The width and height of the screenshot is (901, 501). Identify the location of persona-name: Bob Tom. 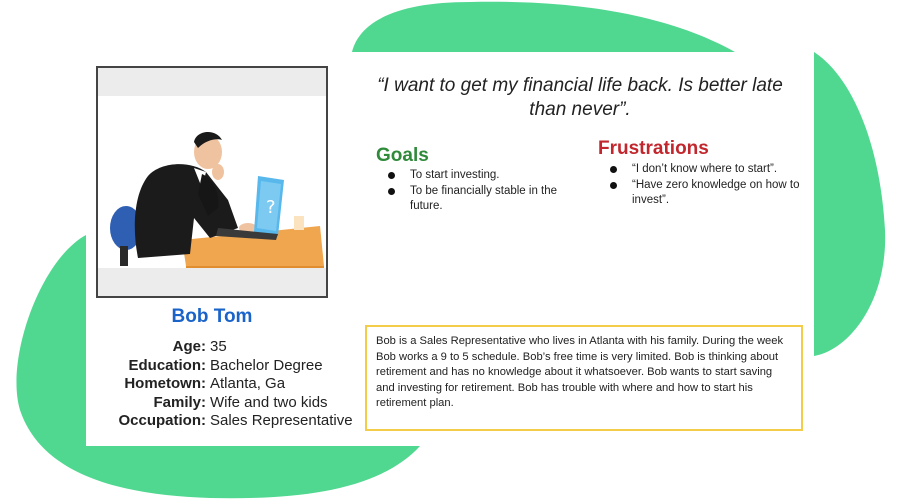
(212, 316).